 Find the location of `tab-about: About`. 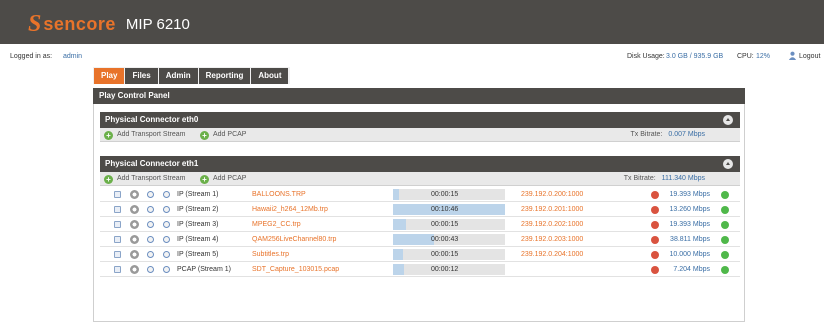

tab-about: About is located at coordinates (270, 76).